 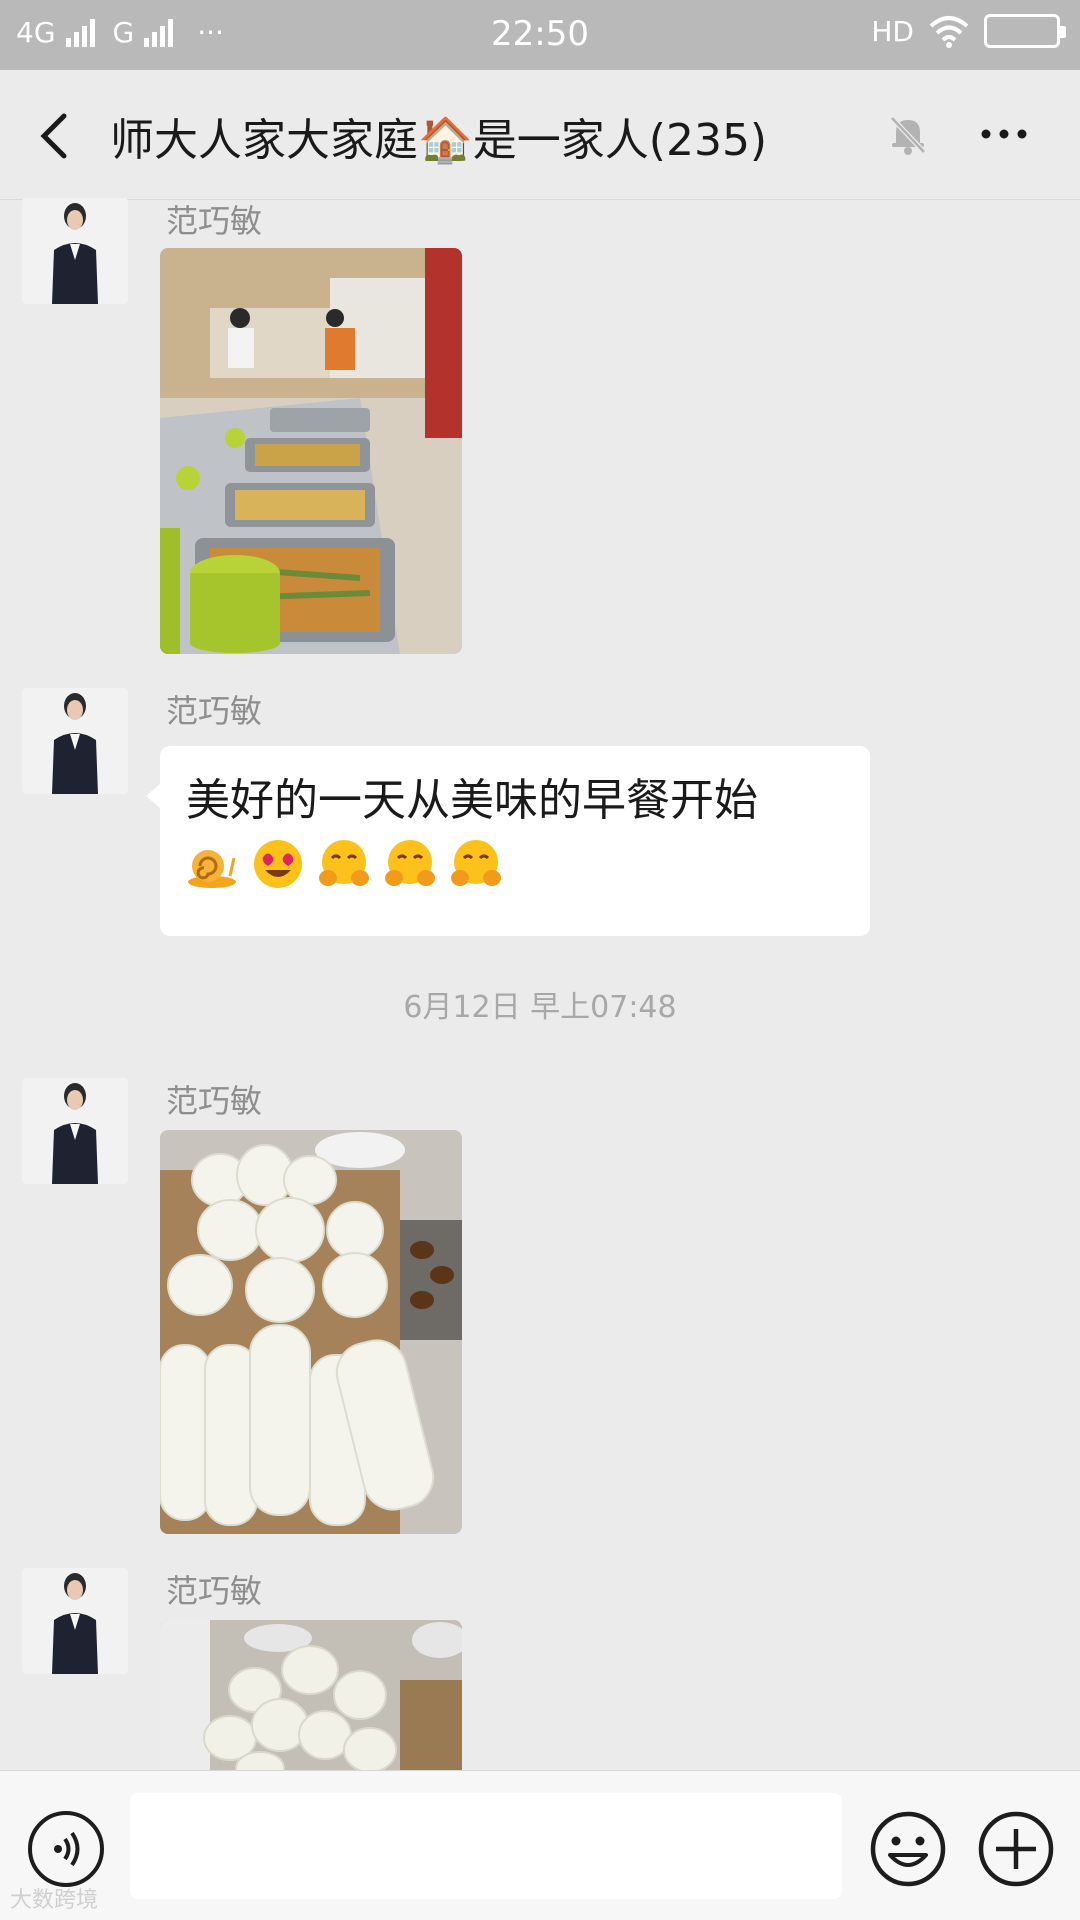 I want to click on heart-eyes-emoji-icon, so click(x=278, y=864).